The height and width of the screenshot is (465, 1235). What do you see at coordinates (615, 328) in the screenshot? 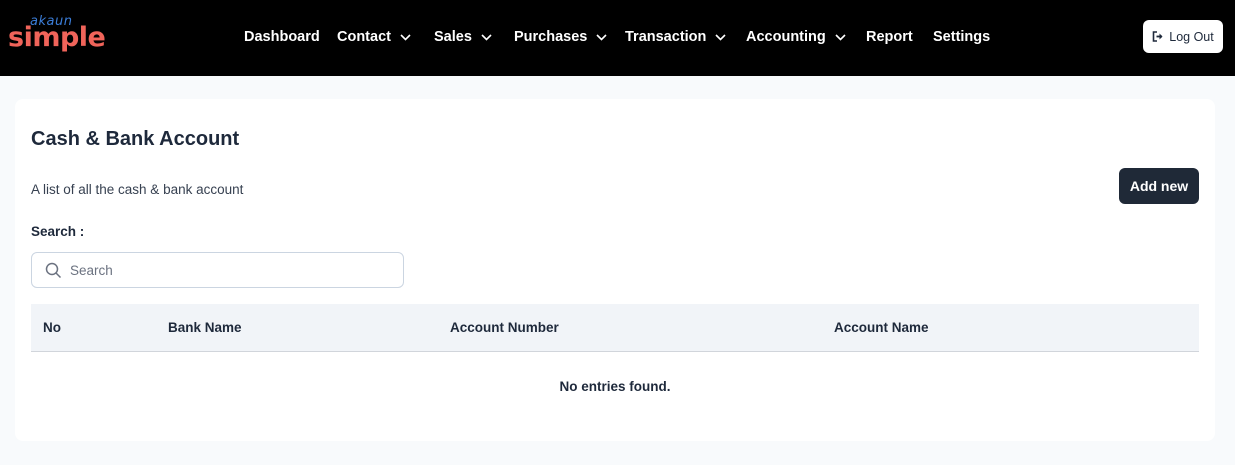
I see `table-header: No Bank Name Account Number Account Name` at bounding box center [615, 328].